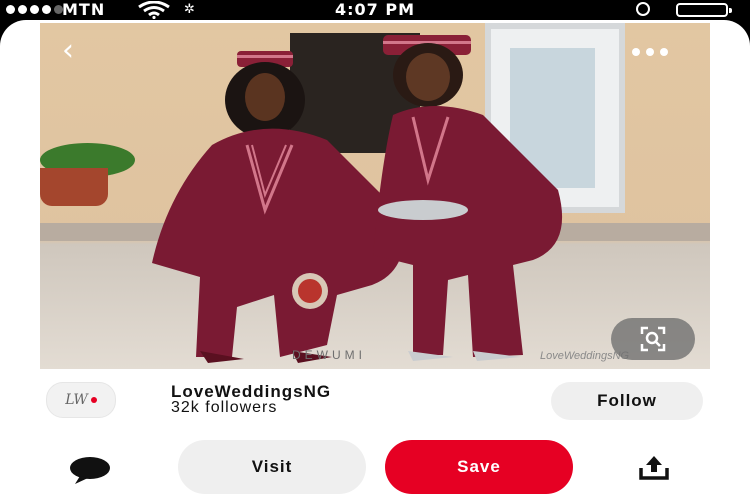 The image size is (750, 500). I want to click on avatar: LW, so click(81, 400).